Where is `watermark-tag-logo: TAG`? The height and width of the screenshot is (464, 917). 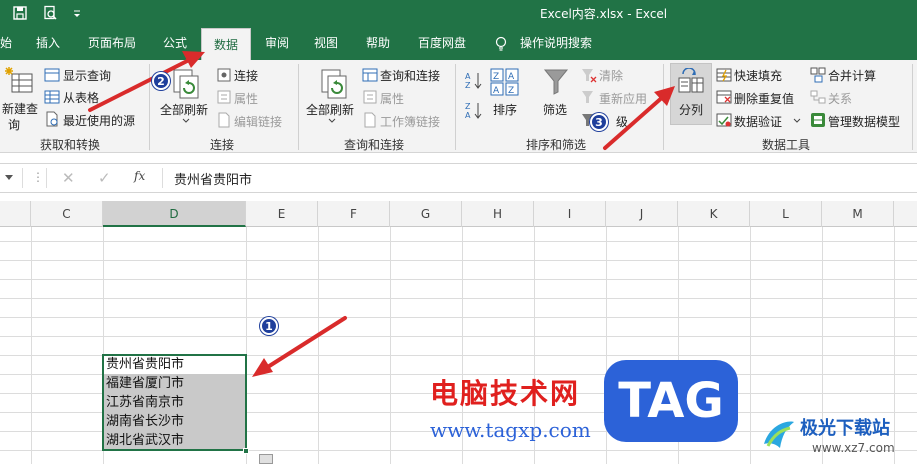
watermark-tag-logo: TAG is located at coordinates (671, 401).